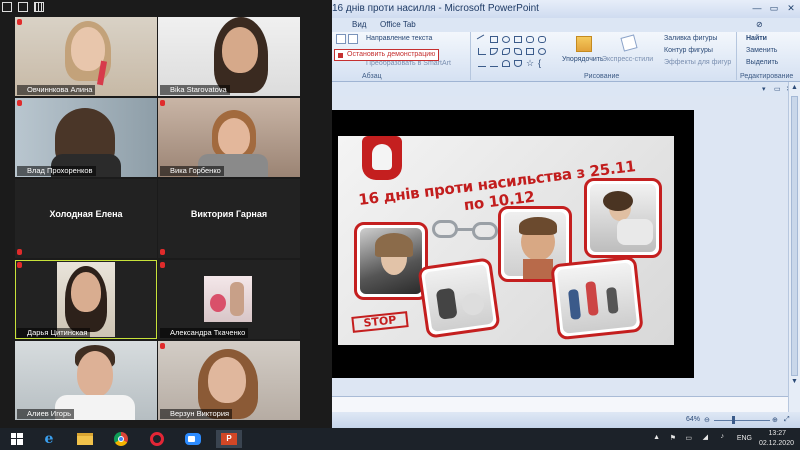  Describe the element at coordinates (744, 438) in the screenshot. I see `language-indicator: ENG` at that location.